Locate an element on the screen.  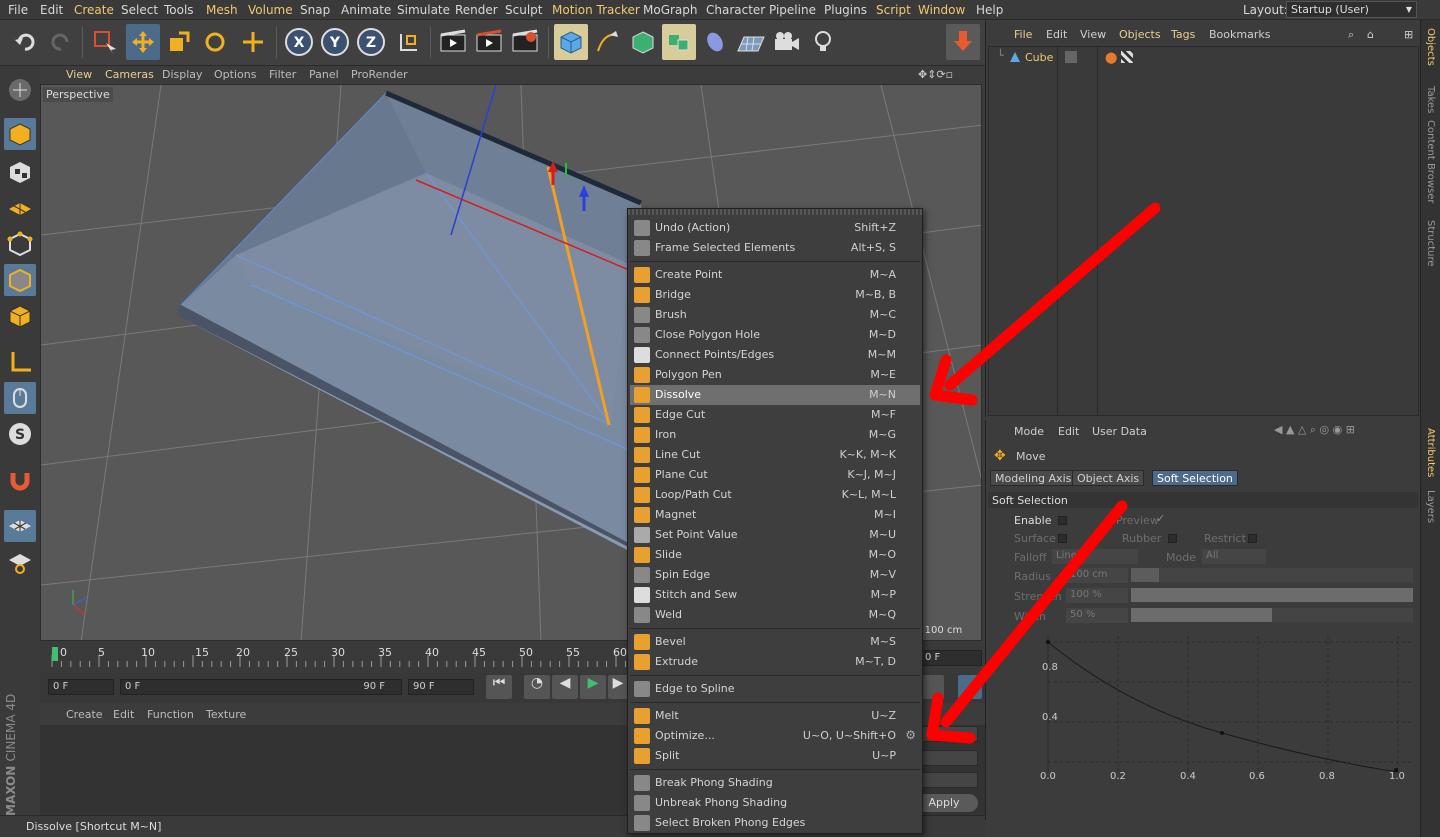
object-name: Cube is located at coordinates (1039, 57).